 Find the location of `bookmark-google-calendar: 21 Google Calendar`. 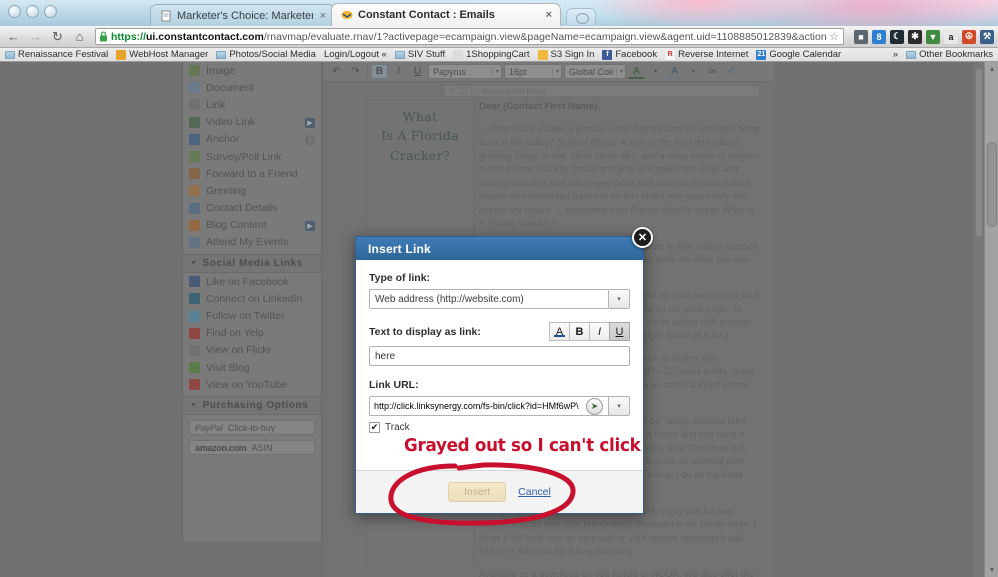

bookmark-google-calendar: 21 Google Calendar is located at coordinates (798, 54).